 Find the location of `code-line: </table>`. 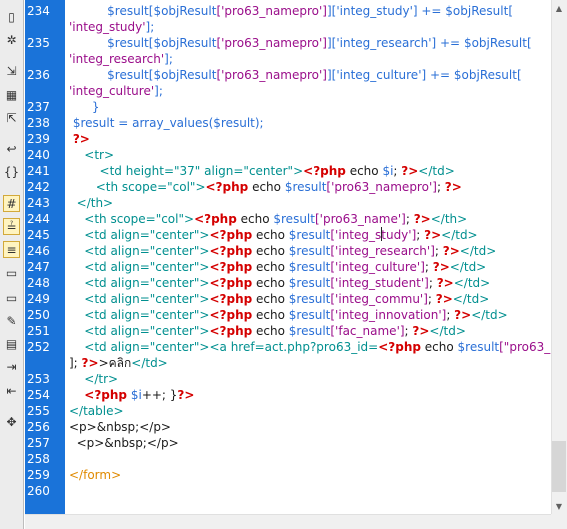

code-line: </table> is located at coordinates (96, 411).